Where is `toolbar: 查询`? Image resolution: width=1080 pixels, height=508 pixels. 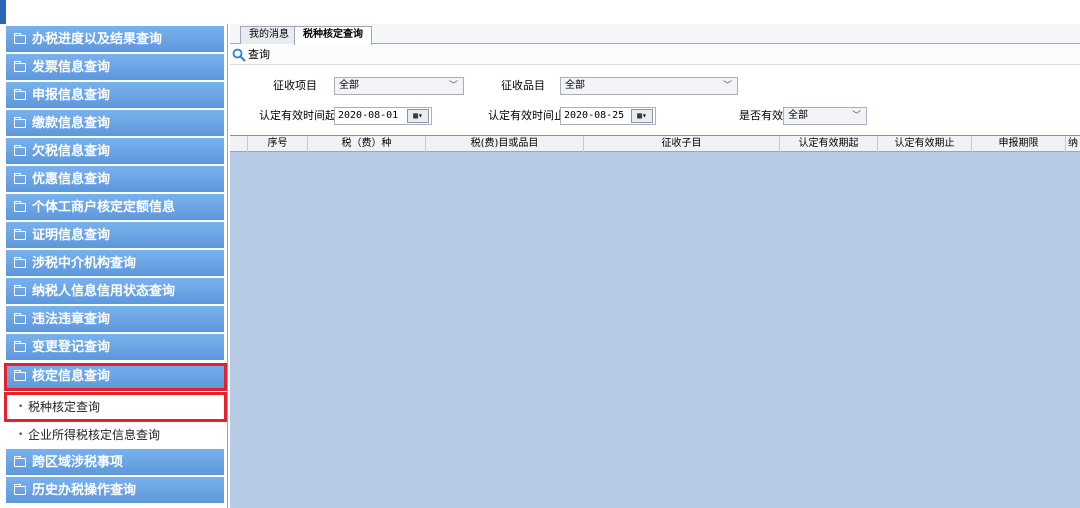 toolbar: 查询 is located at coordinates (655, 55).